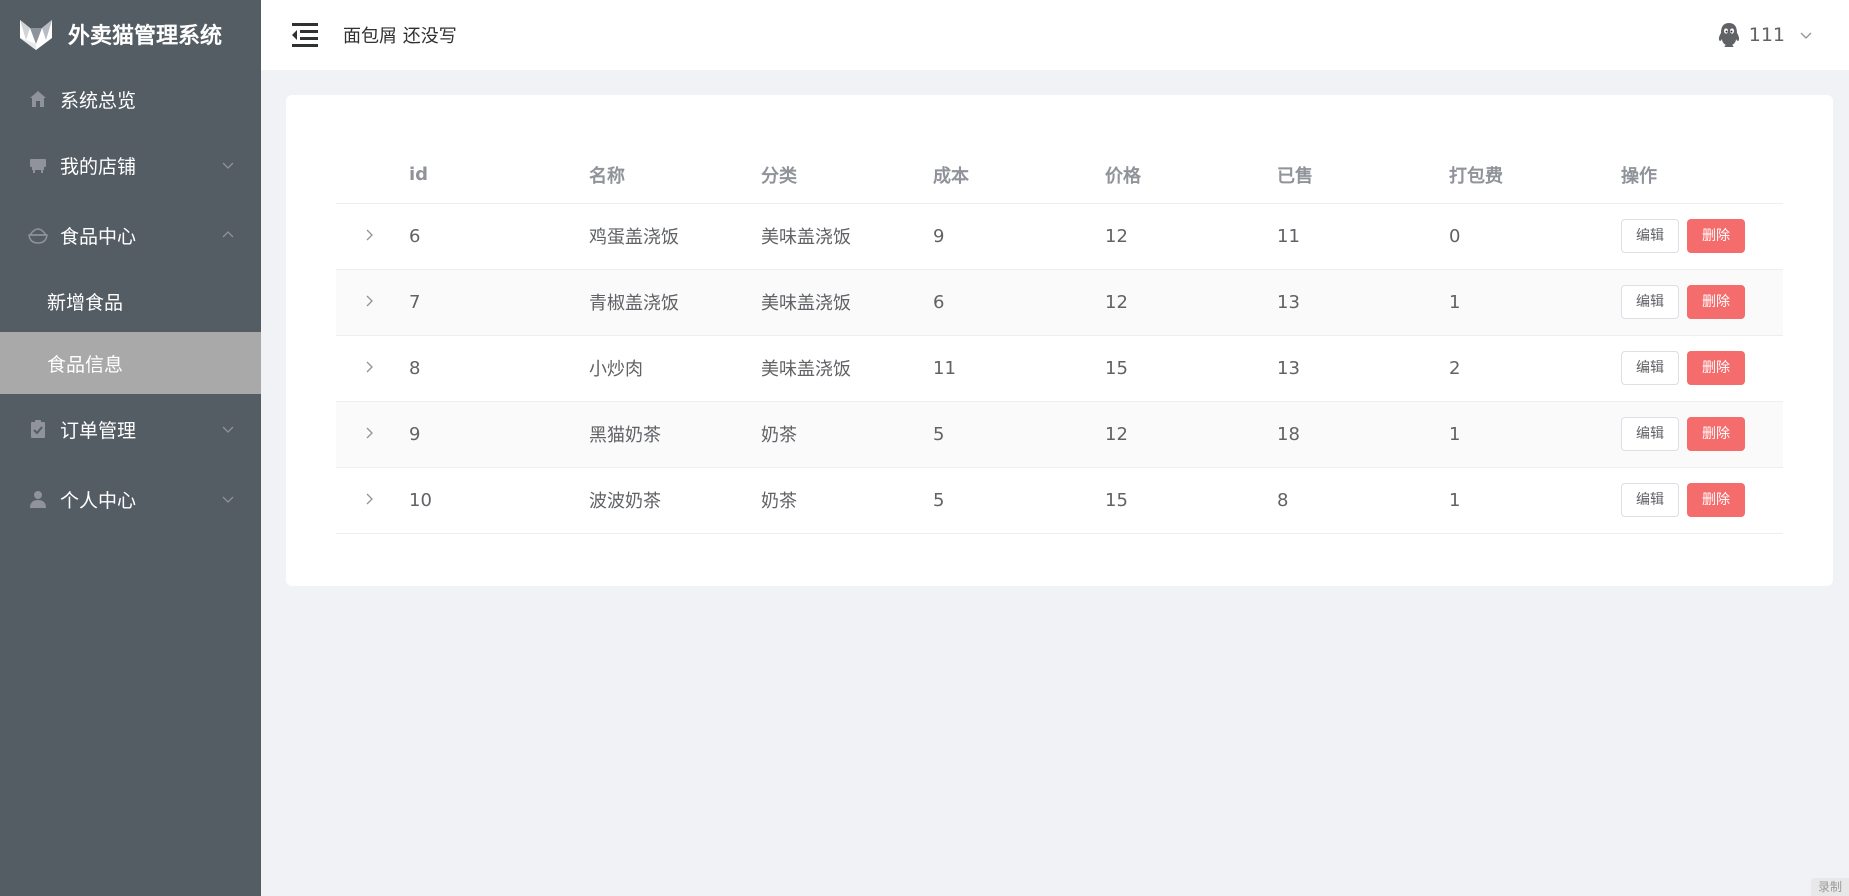  What do you see at coordinates (499, 434) in the screenshot?
I see `cell-id: 9` at bounding box center [499, 434].